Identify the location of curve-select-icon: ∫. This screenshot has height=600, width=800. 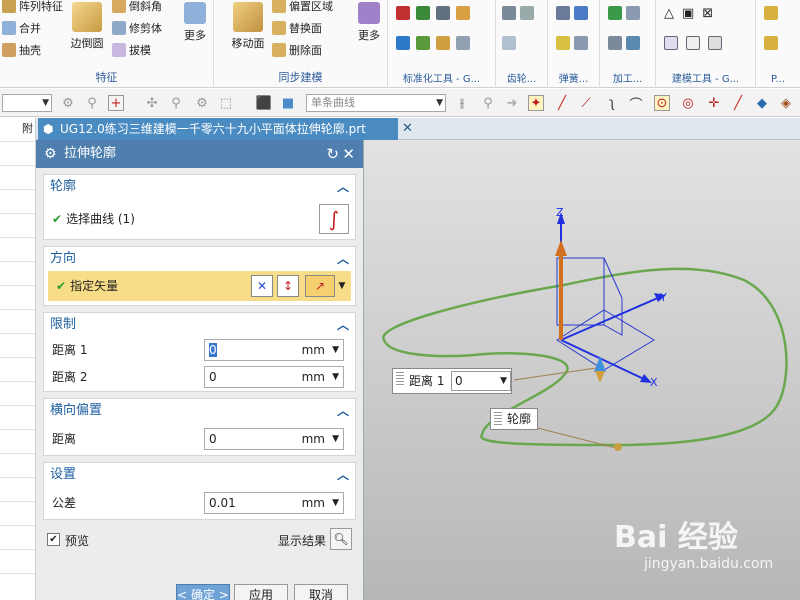
(334, 219).